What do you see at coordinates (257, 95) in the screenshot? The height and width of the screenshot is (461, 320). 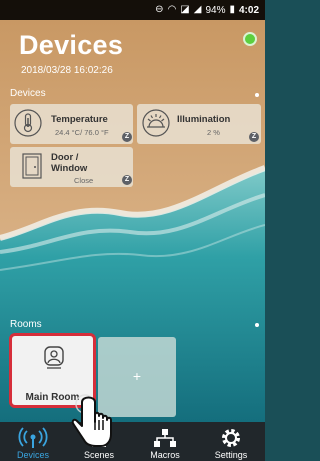 I see `devices-section-dot` at bounding box center [257, 95].